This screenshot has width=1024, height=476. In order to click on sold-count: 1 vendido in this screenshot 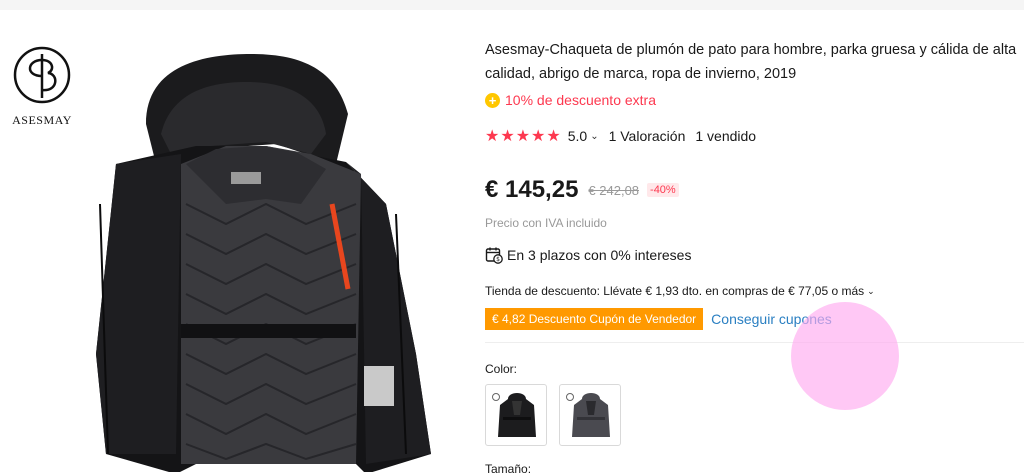, I will do `click(726, 136)`.